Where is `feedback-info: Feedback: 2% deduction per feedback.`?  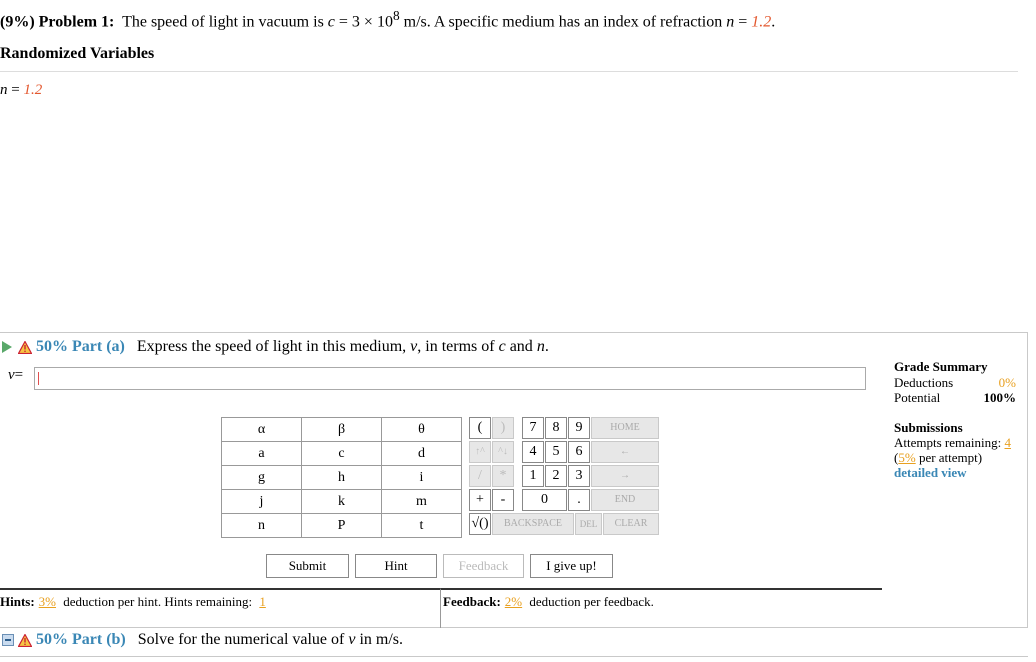 feedback-info: Feedback: 2% deduction per feedback. is located at coordinates (661, 608).